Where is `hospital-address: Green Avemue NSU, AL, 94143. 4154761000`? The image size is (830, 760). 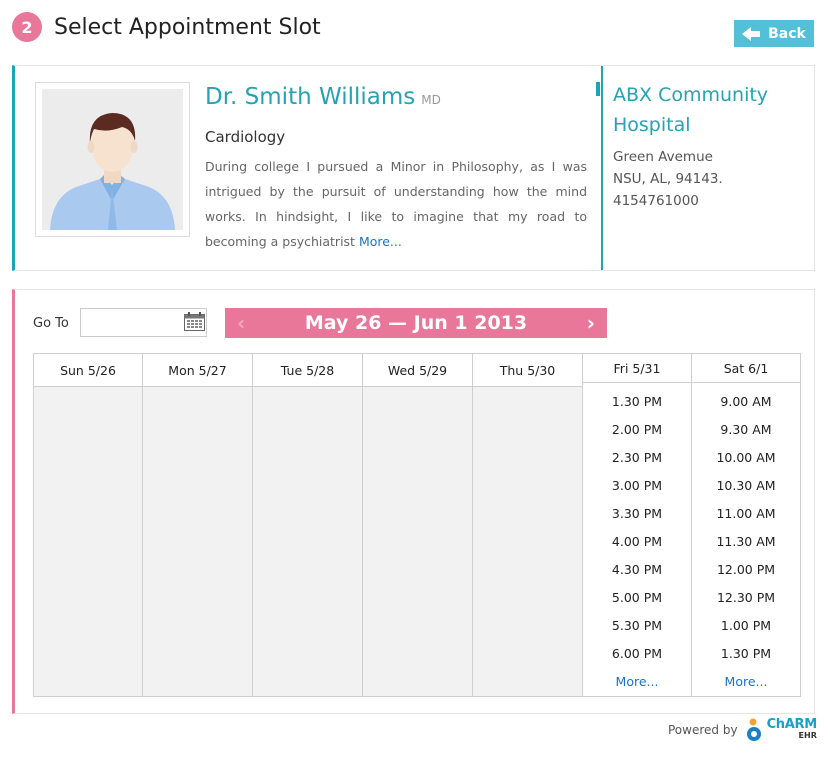 hospital-address: Green Avemue NSU, AL, 94143. 4154761000 is located at coordinates (668, 179).